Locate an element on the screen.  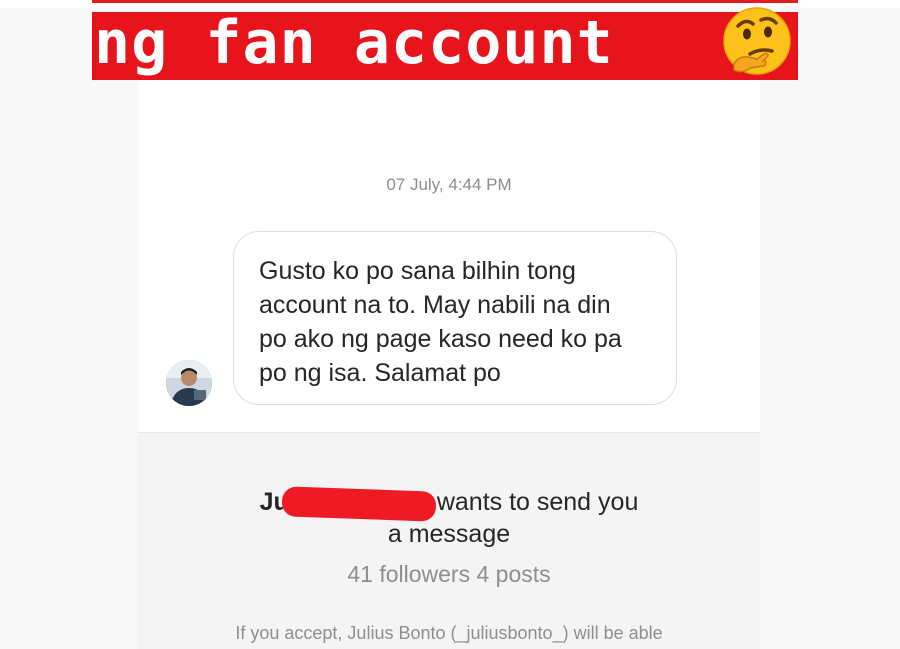
banner-text: ng fan account is located at coordinates (354, 43).